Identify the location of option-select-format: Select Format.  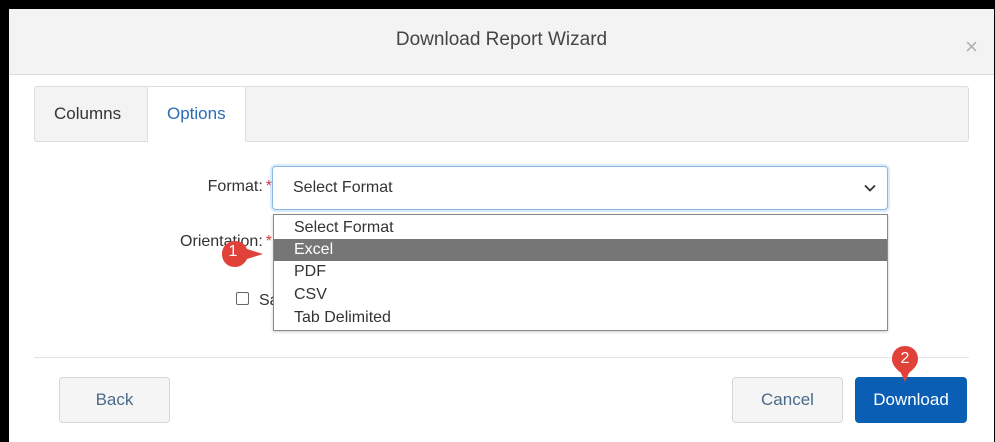
(580, 228).